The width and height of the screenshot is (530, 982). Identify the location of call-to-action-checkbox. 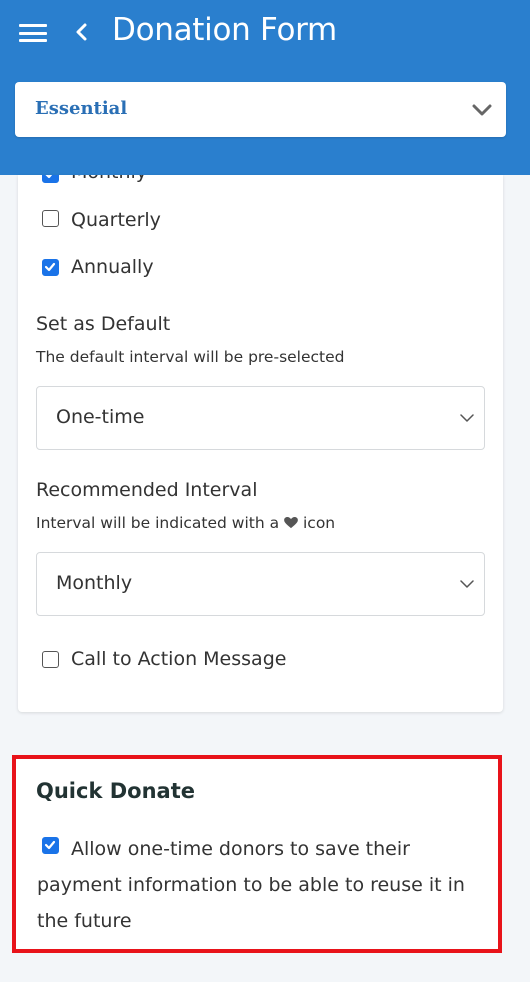
(50, 659).